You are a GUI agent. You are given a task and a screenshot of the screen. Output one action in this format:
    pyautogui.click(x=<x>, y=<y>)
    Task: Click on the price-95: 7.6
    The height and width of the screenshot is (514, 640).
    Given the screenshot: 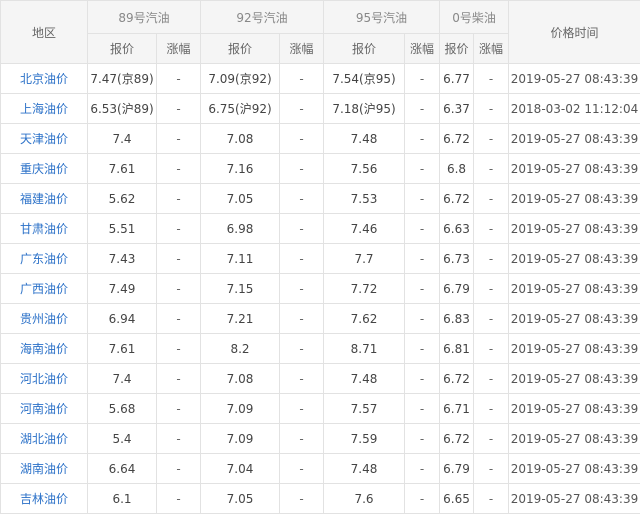 What is the action you would take?
    pyautogui.click(x=364, y=499)
    